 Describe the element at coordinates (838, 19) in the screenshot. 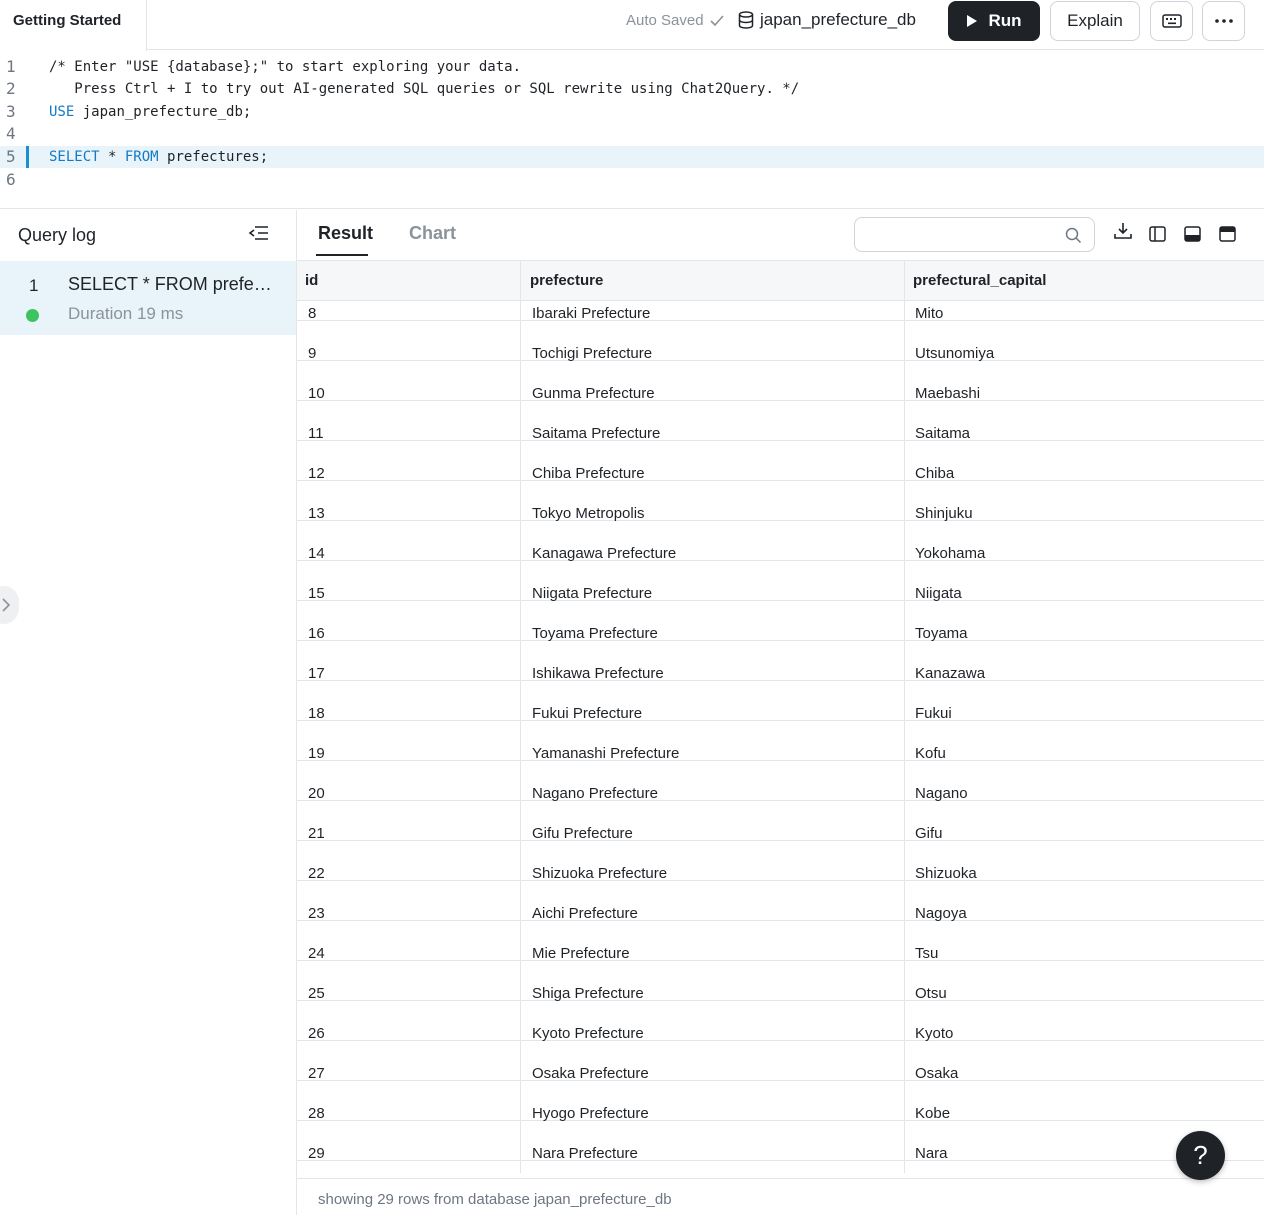

I see `database-name: japan_prefecture_db` at that location.